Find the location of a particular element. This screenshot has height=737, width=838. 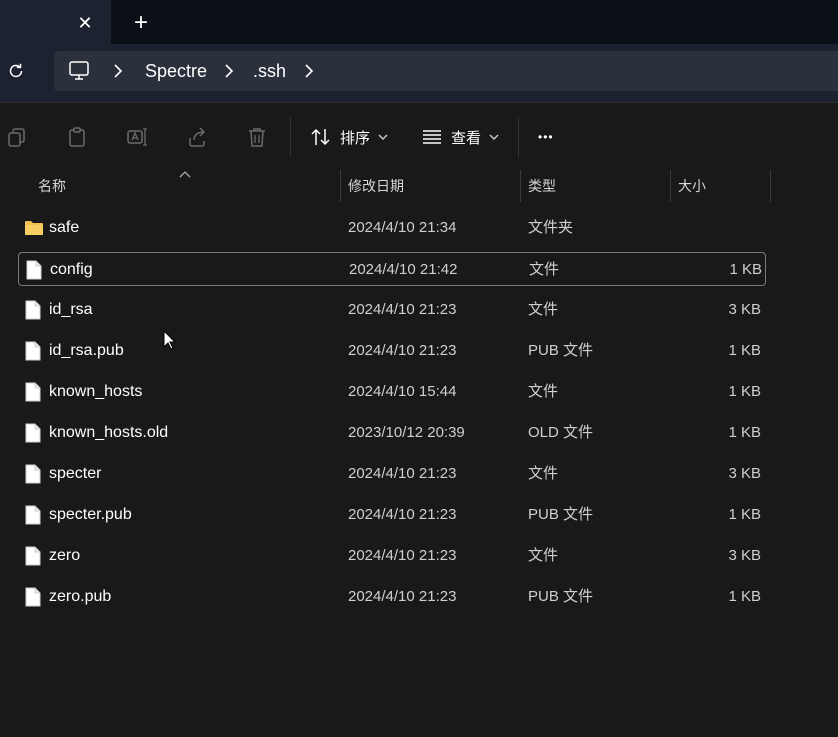

file-row: known_hosts 2024/4/10 15:44 文件 1 KB is located at coordinates (392, 392).